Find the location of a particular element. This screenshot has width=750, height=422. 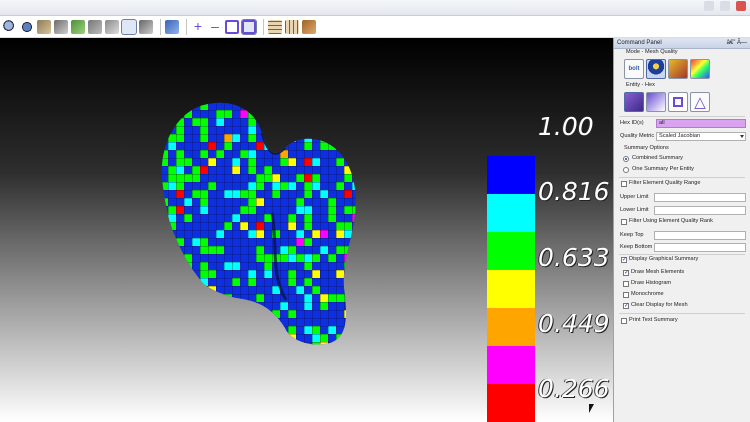

command-panel-title: Command Panel is located at coordinates (639, 43).